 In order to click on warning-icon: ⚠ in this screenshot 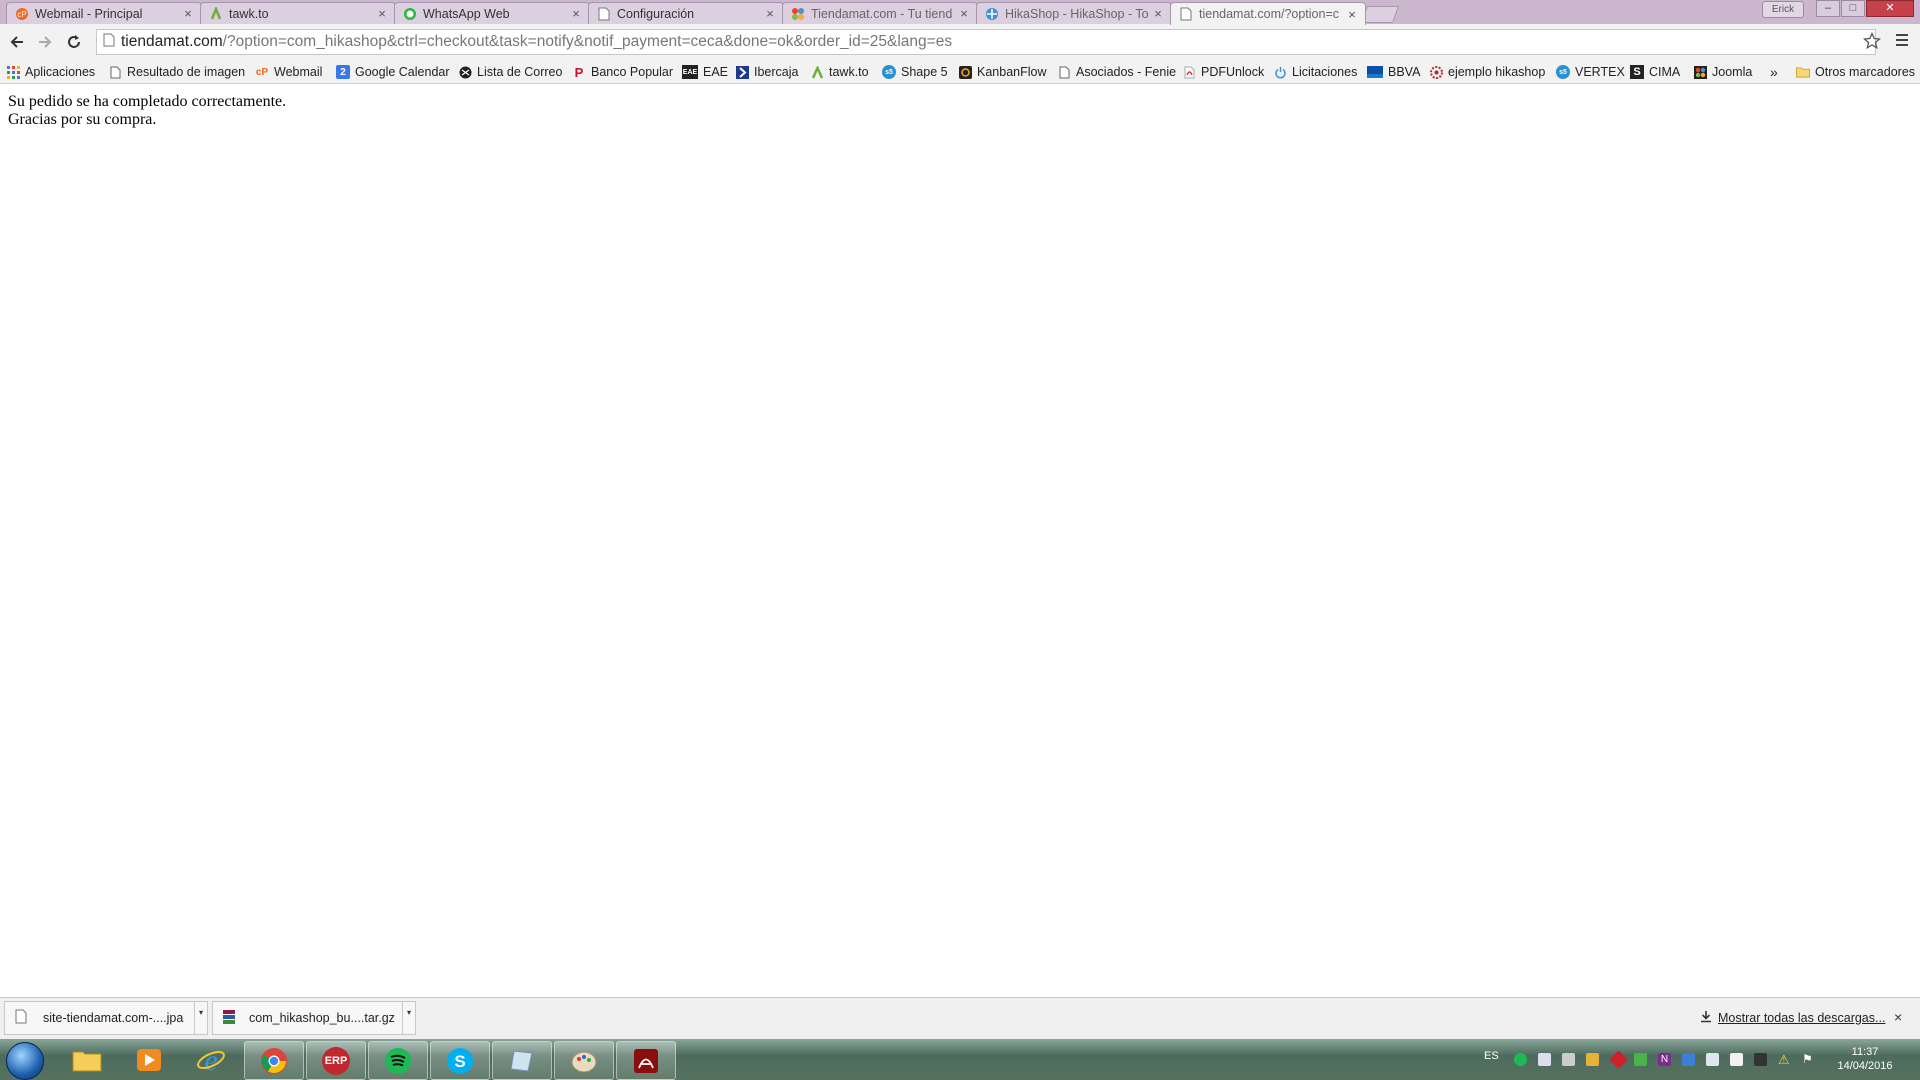, I will do `click(1784, 1059)`.